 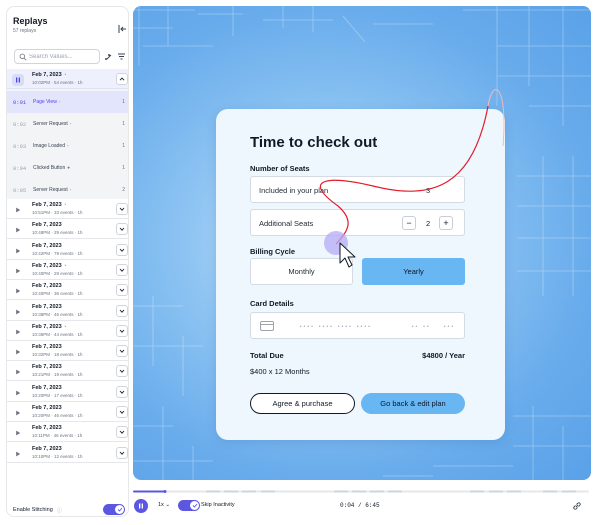 What do you see at coordinates (141, 506) in the screenshot?
I see `pause-button` at bounding box center [141, 506].